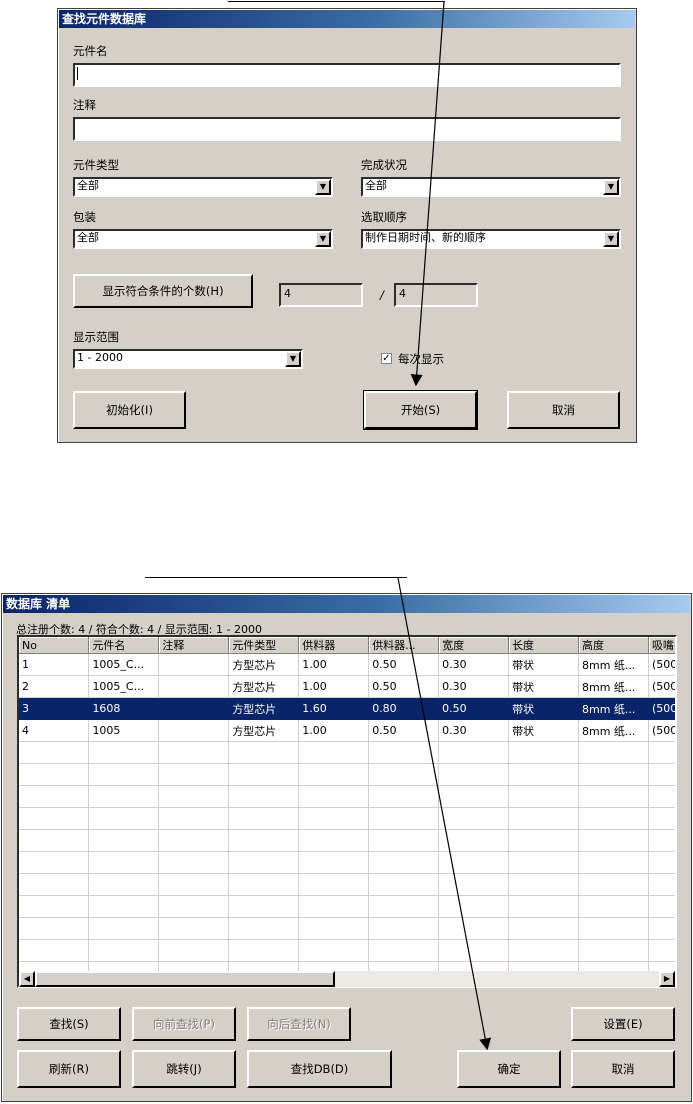 Image resolution: width=693 pixels, height=1104 pixels. What do you see at coordinates (27, 979) in the screenshot?
I see `arrow-left-icon: ◀` at bounding box center [27, 979].